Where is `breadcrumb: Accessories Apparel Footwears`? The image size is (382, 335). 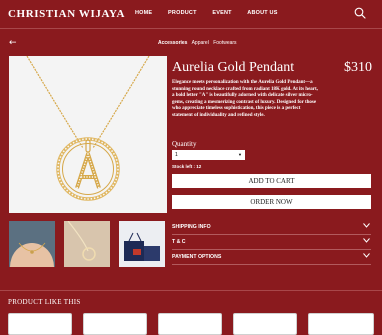 breadcrumb: Accessories Apparel Footwears is located at coordinates (199, 43).